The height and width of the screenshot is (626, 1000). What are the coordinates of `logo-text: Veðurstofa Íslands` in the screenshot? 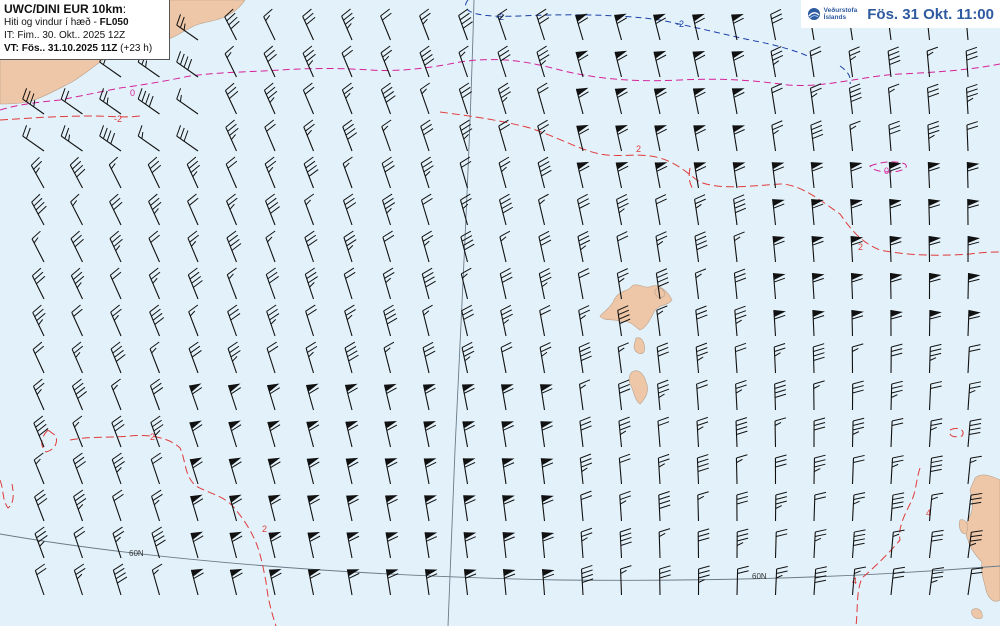 It's located at (840, 14).